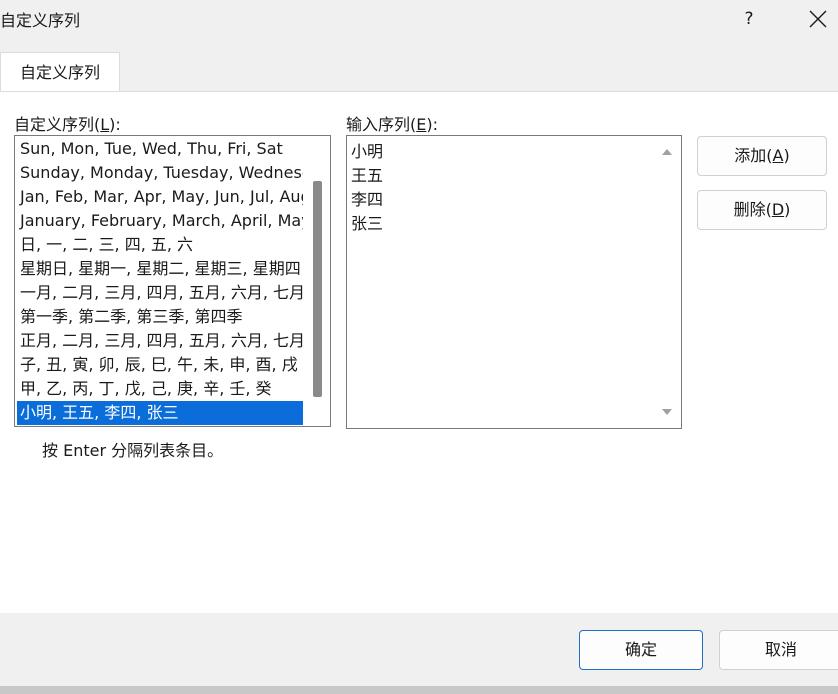 Image resolution: width=838 pixels, height=694 pixels. I want to click on add-button-accel: A, so click(778, 155).